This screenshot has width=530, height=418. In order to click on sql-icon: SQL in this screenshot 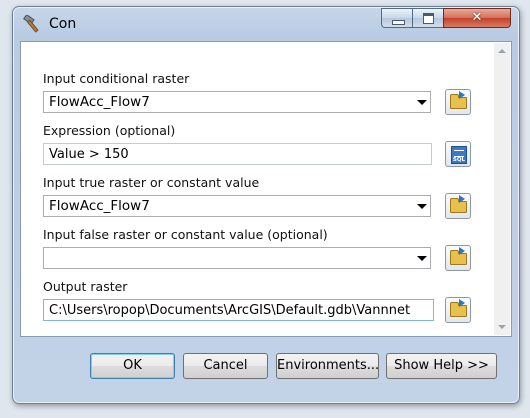, I will do `click(459, 155)`.